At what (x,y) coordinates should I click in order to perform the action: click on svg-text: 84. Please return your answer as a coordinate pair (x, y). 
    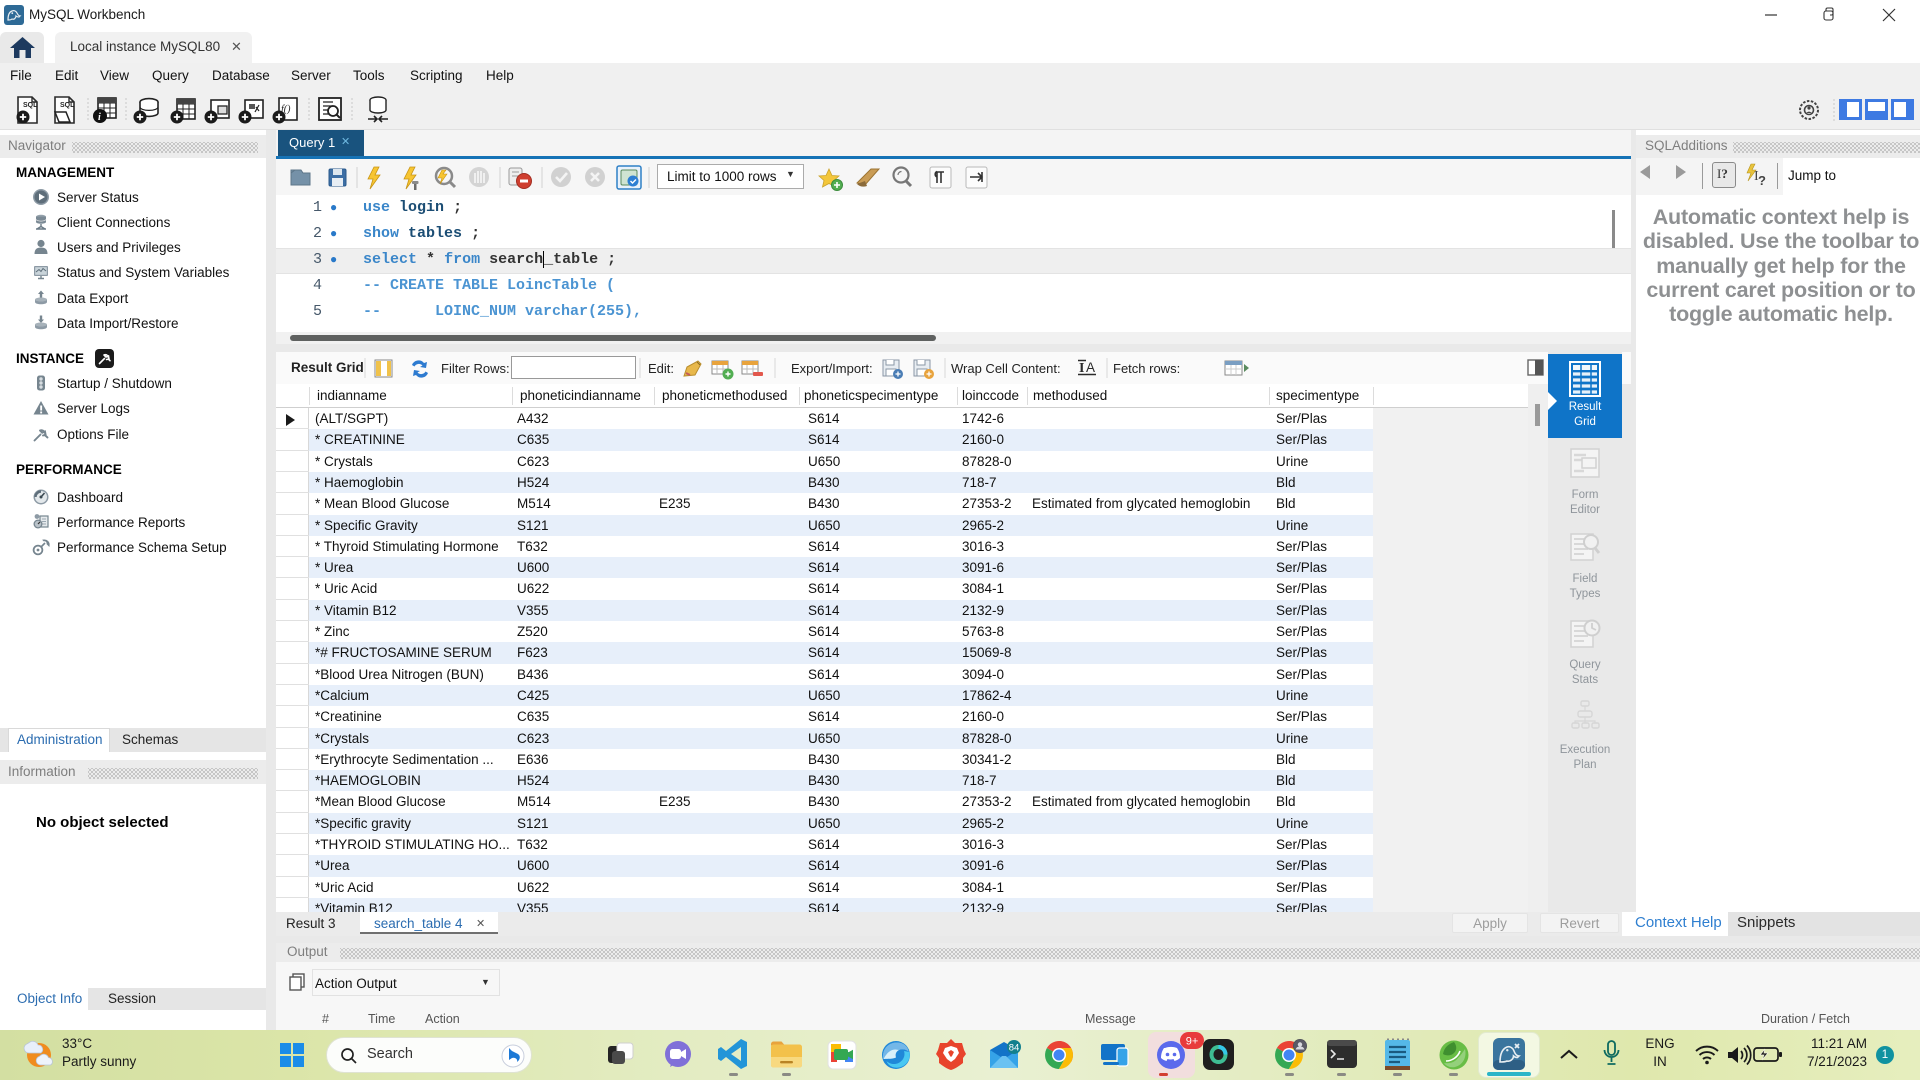
    Looking at the image, I should click on (1014, 1048).